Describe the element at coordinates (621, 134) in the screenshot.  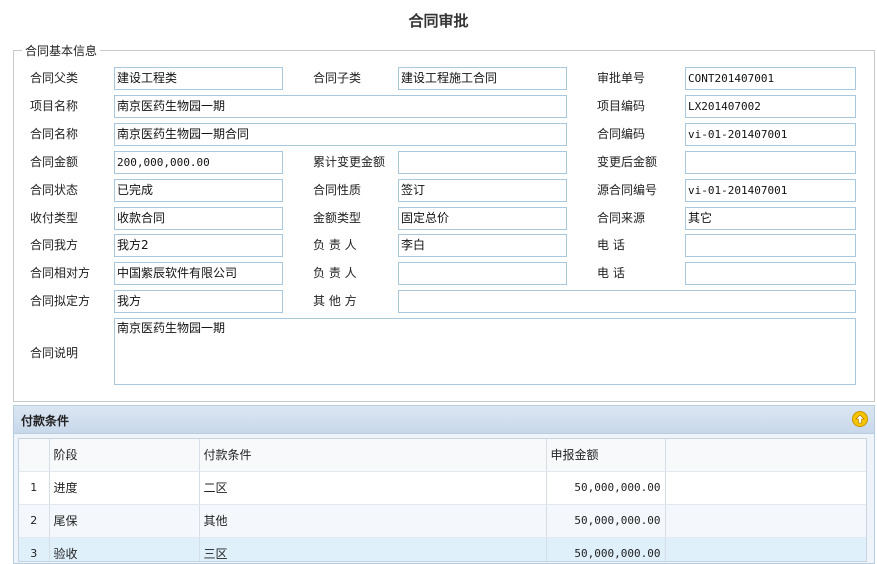
I see `contract-code-label: 合同编码` at that location.